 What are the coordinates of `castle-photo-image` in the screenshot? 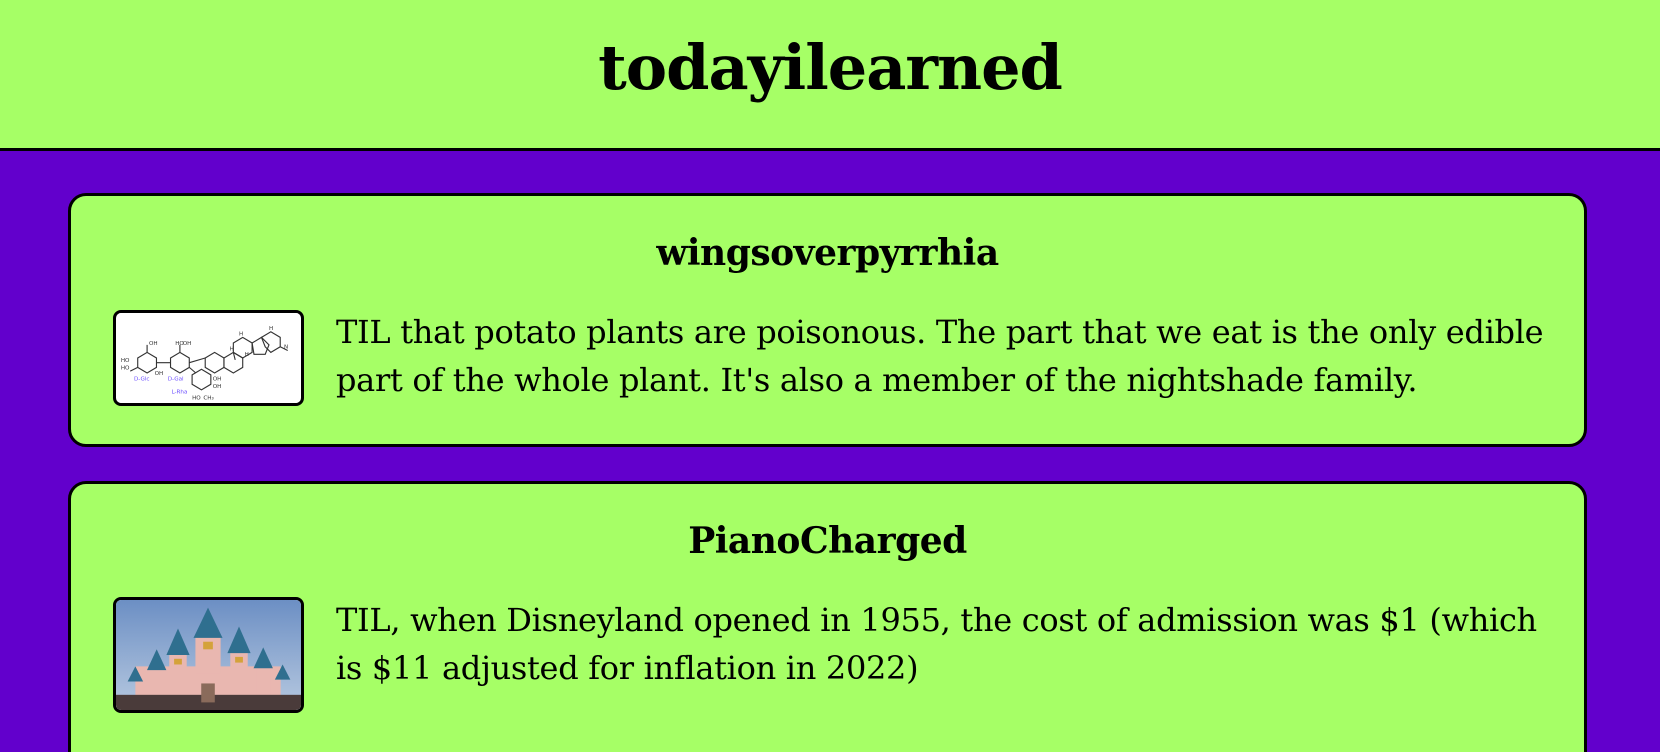 It's located at (208, 655).